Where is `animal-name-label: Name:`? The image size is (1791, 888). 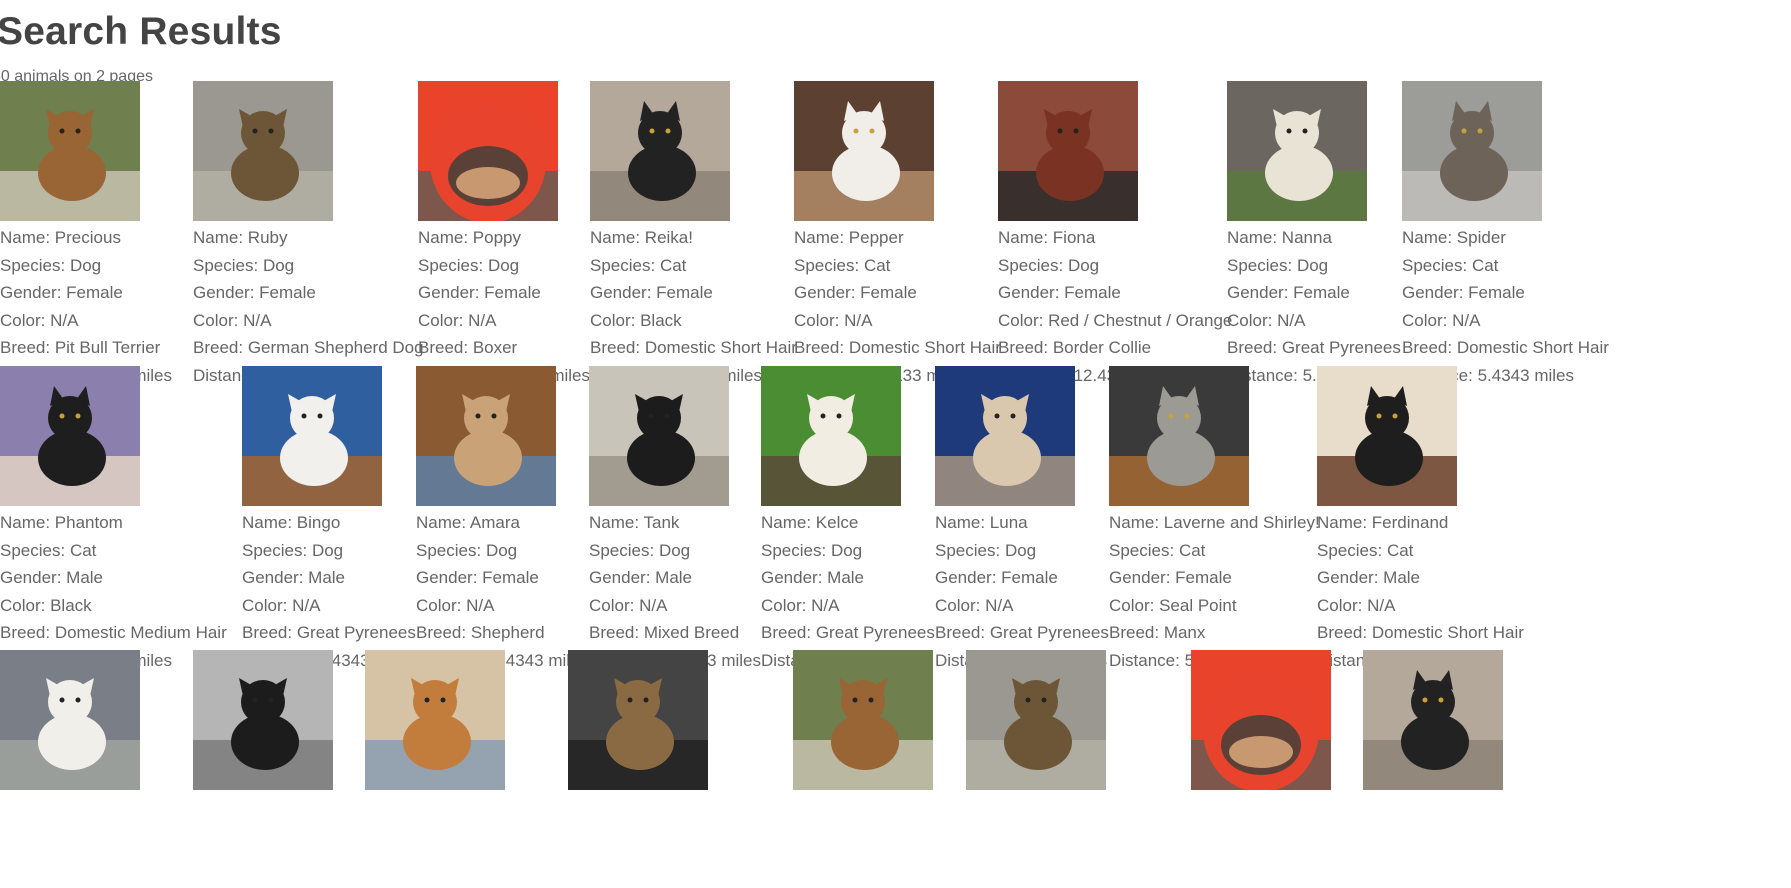
animal-name-label: Name: is located at coordinates (27, 237).